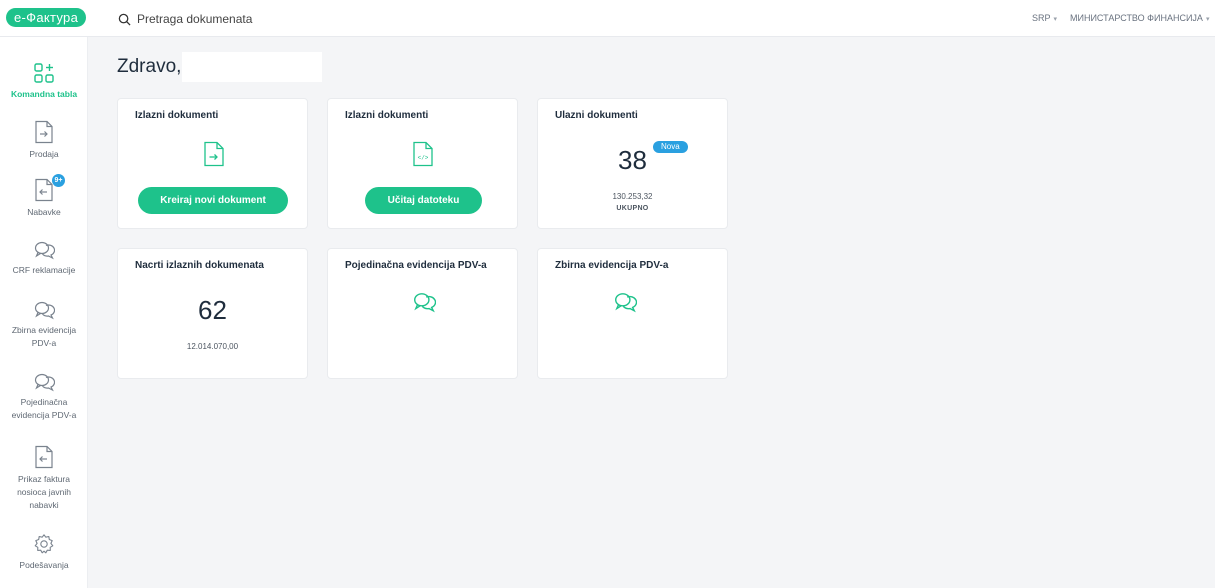 This screenshot has height=588, width=1215. I want to click on sidebar-item-label: CRF reklamacije, so click(44, 270).